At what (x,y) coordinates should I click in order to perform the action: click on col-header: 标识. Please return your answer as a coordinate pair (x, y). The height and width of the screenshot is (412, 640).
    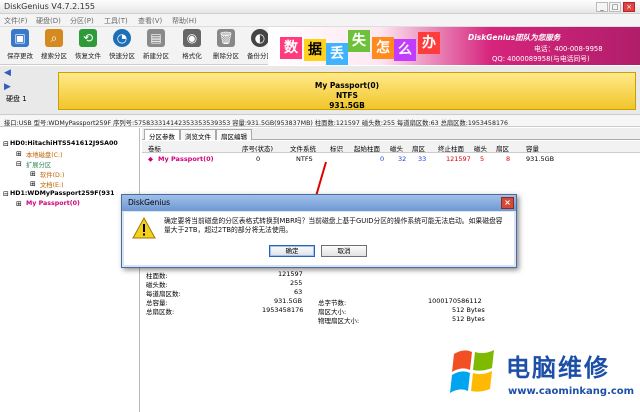
    Looking at the image, I should click on (336, 149).